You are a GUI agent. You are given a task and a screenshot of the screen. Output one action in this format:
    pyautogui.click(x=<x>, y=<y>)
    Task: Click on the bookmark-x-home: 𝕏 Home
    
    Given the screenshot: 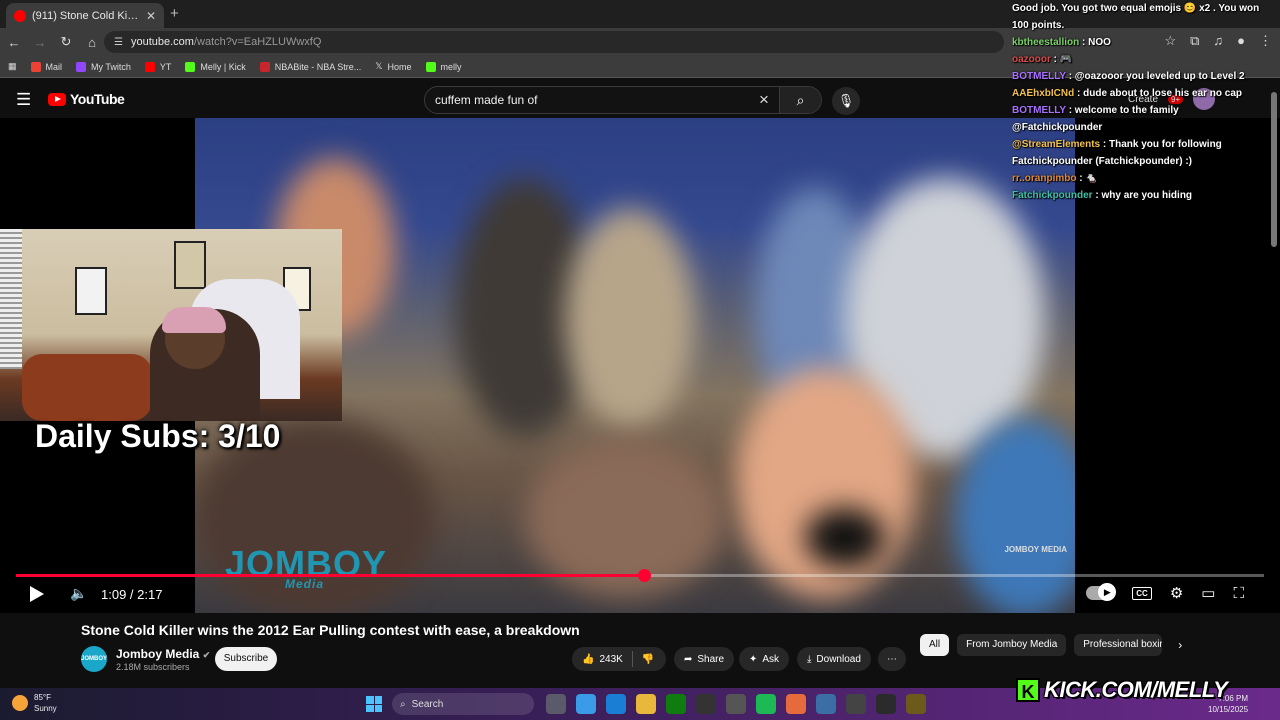 What is the action you would take?
    pyautogui.click(x=393, y=66)
    